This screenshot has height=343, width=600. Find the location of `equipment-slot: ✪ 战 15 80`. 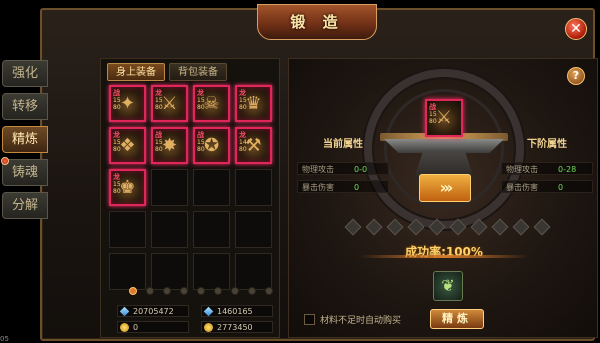

equipment-slot: ✪ 战 15 80 is located at coordinates (211, 145).